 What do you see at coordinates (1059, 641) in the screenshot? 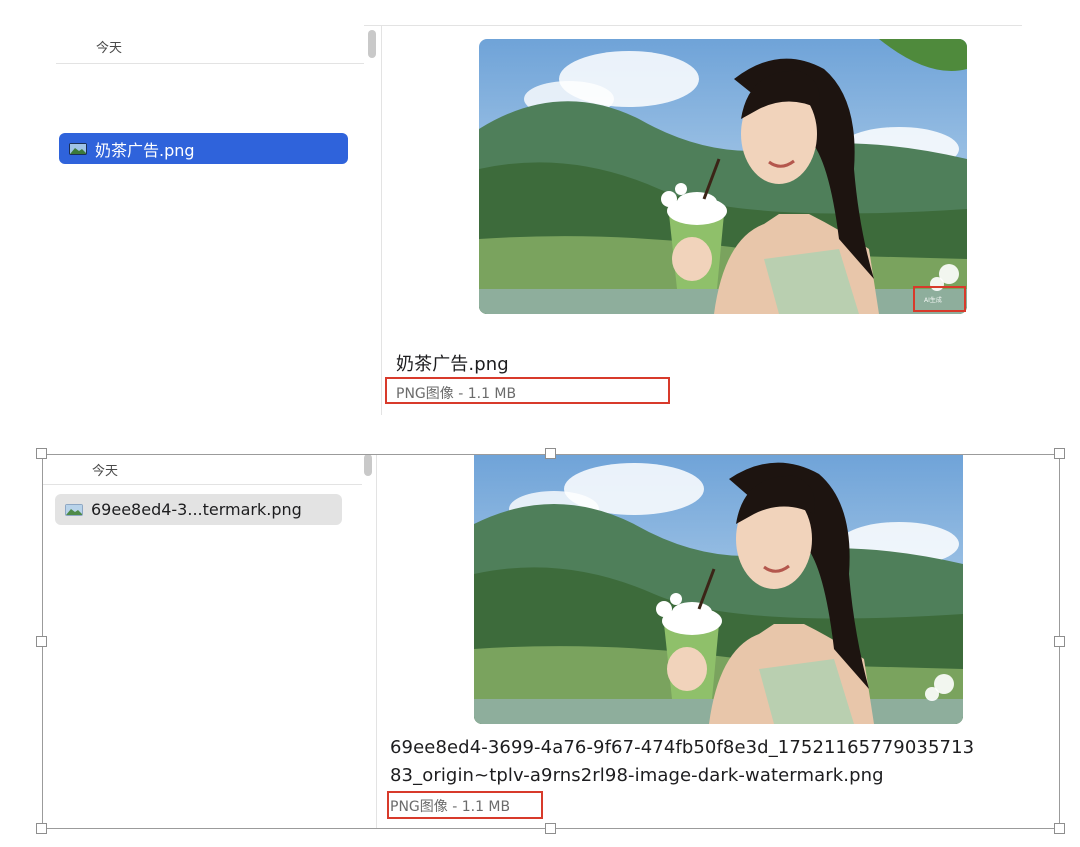
I see `resize-handle-middle-right` at bounding box center [1059, 641].